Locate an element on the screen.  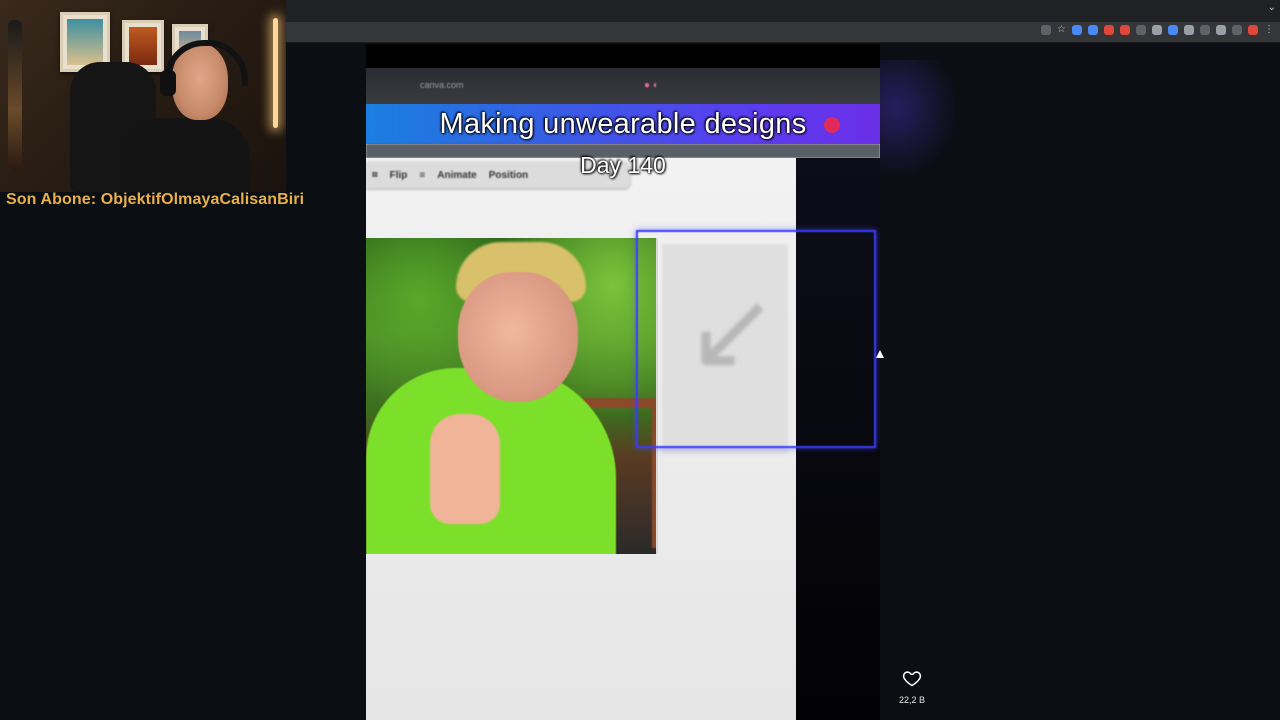
heart-icon is located at coordinates (912, 678).